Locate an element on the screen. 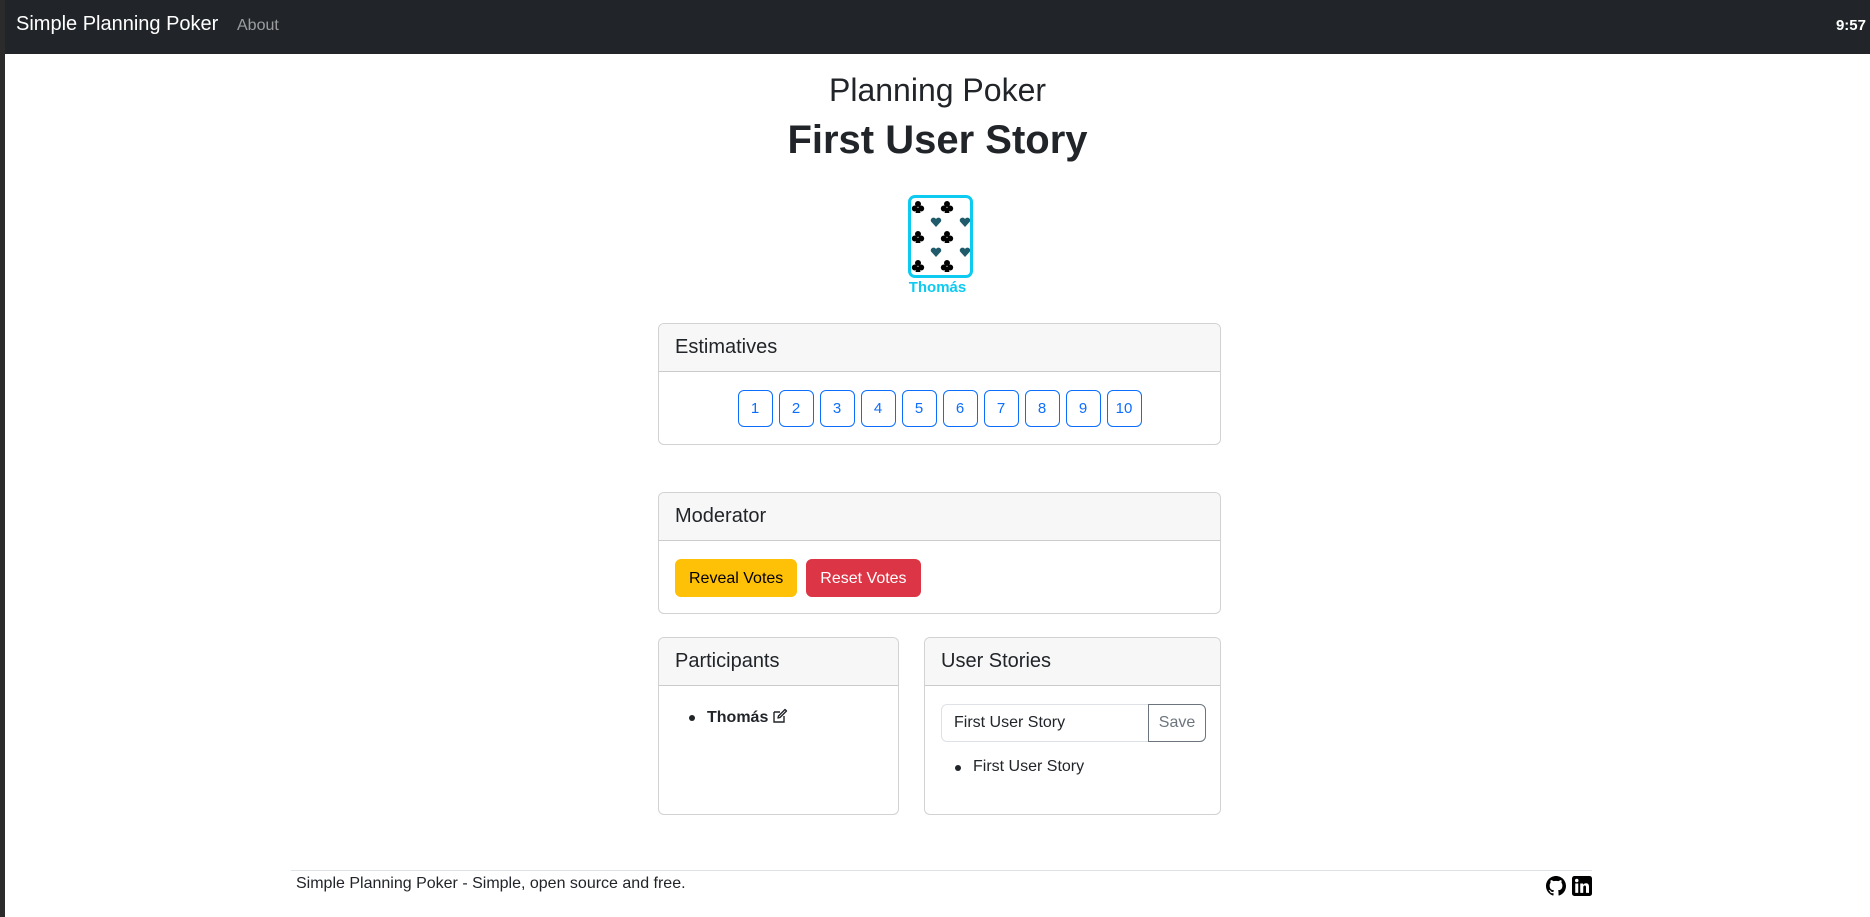 This screenshot has width=1870, height=917. user-story-item: First User Story is located at coordinates (1020, 767).